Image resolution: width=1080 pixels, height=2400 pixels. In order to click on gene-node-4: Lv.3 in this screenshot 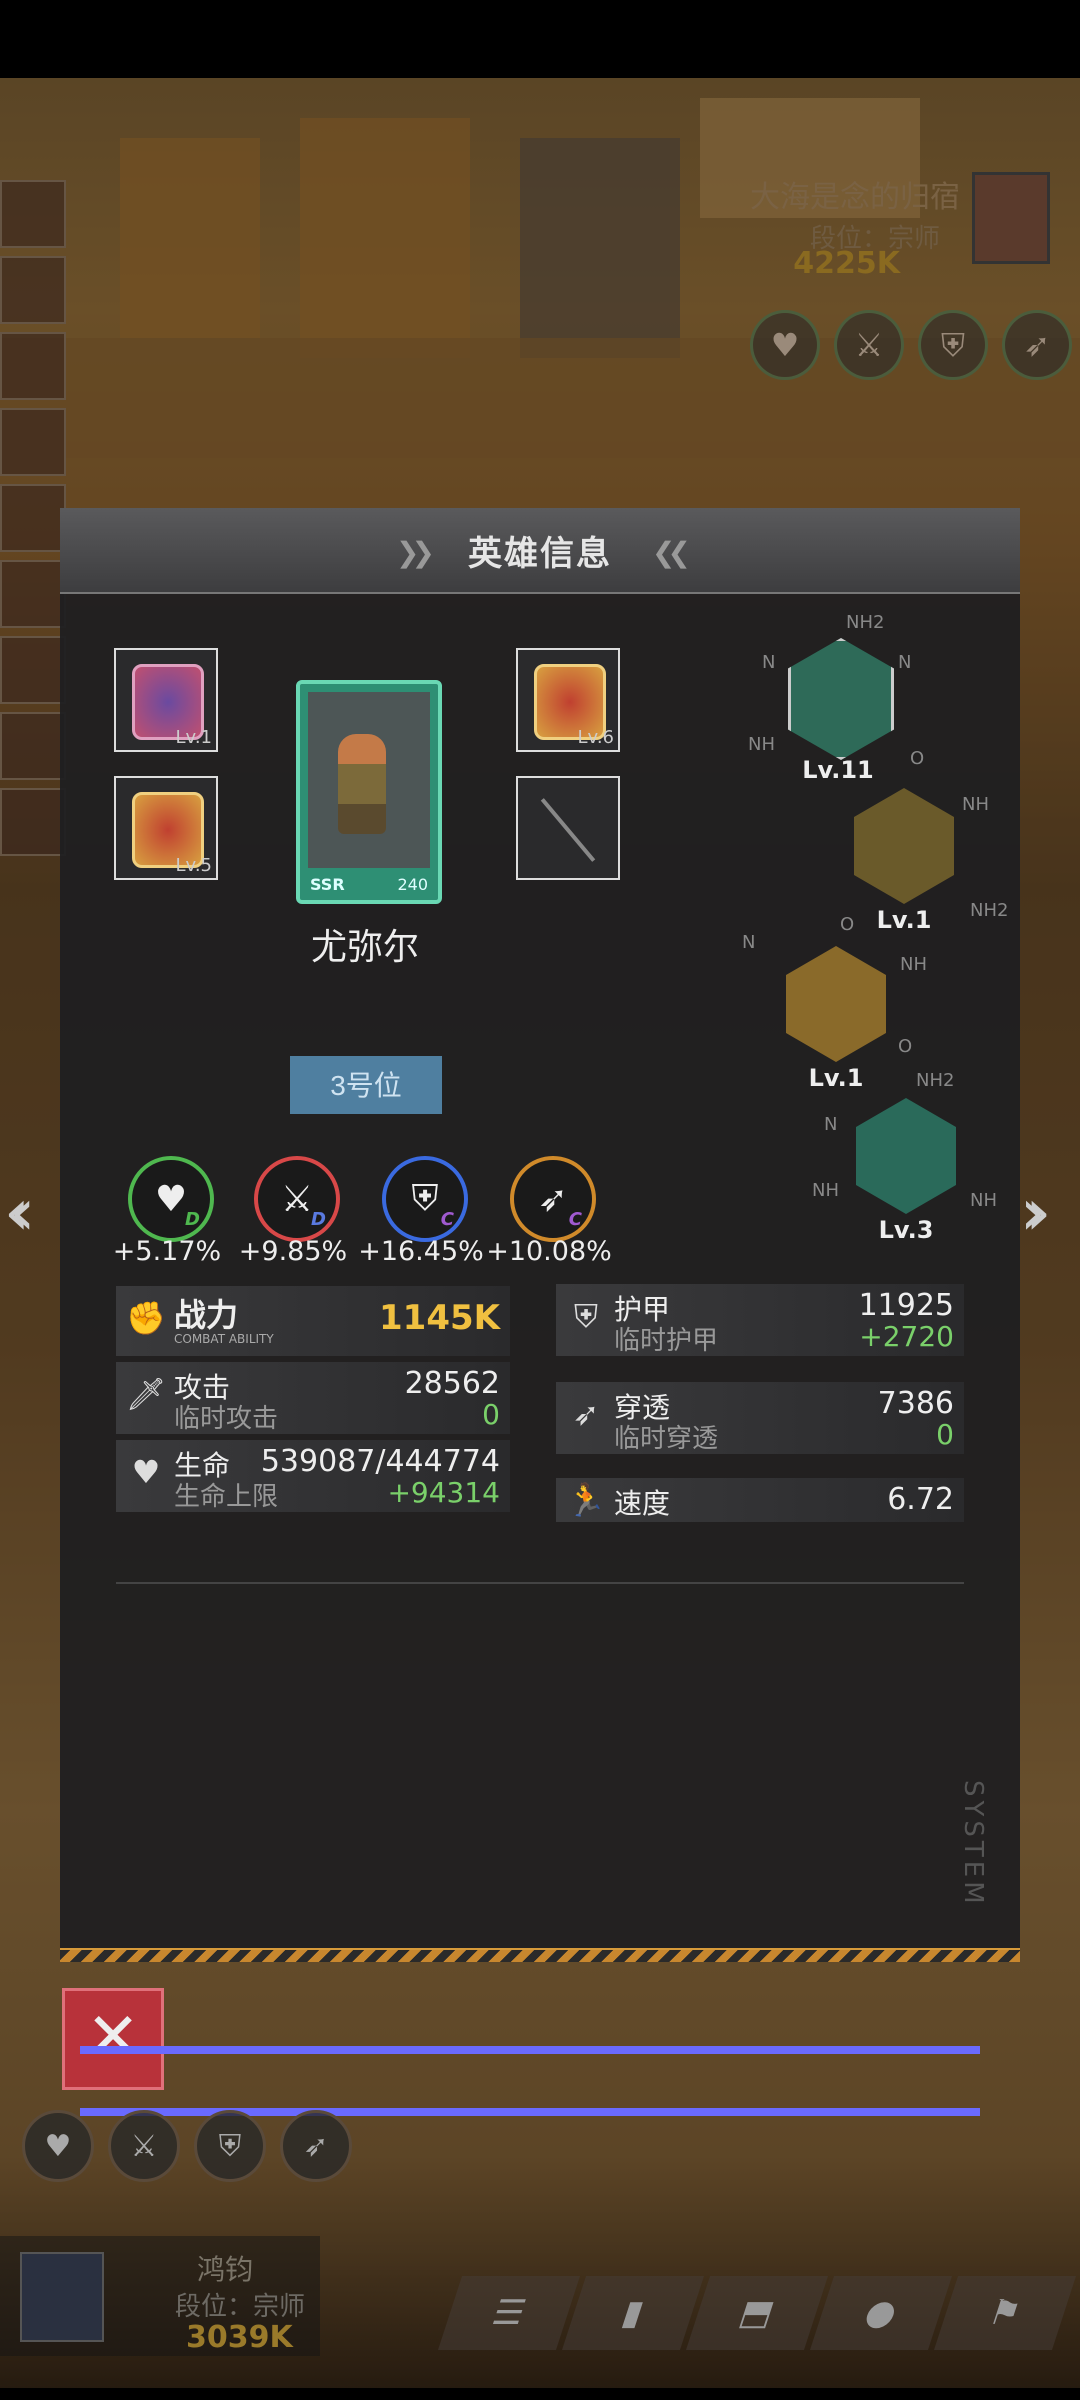, I will do `click(906, 1169)`.